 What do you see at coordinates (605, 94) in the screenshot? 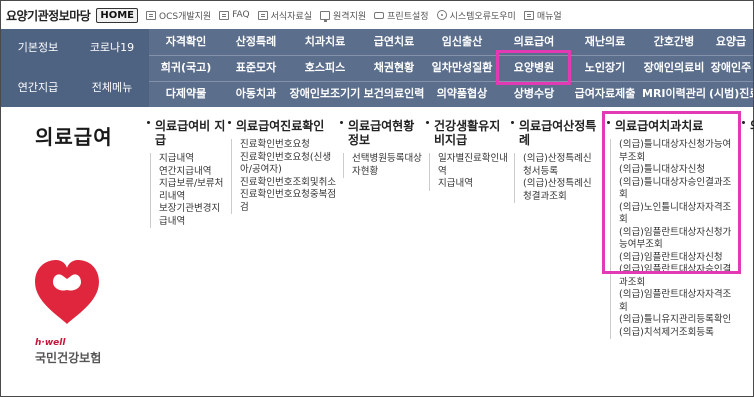
I see `nav-benefit-data-submit: 급여자료제출` at bounding box center [605, 94].